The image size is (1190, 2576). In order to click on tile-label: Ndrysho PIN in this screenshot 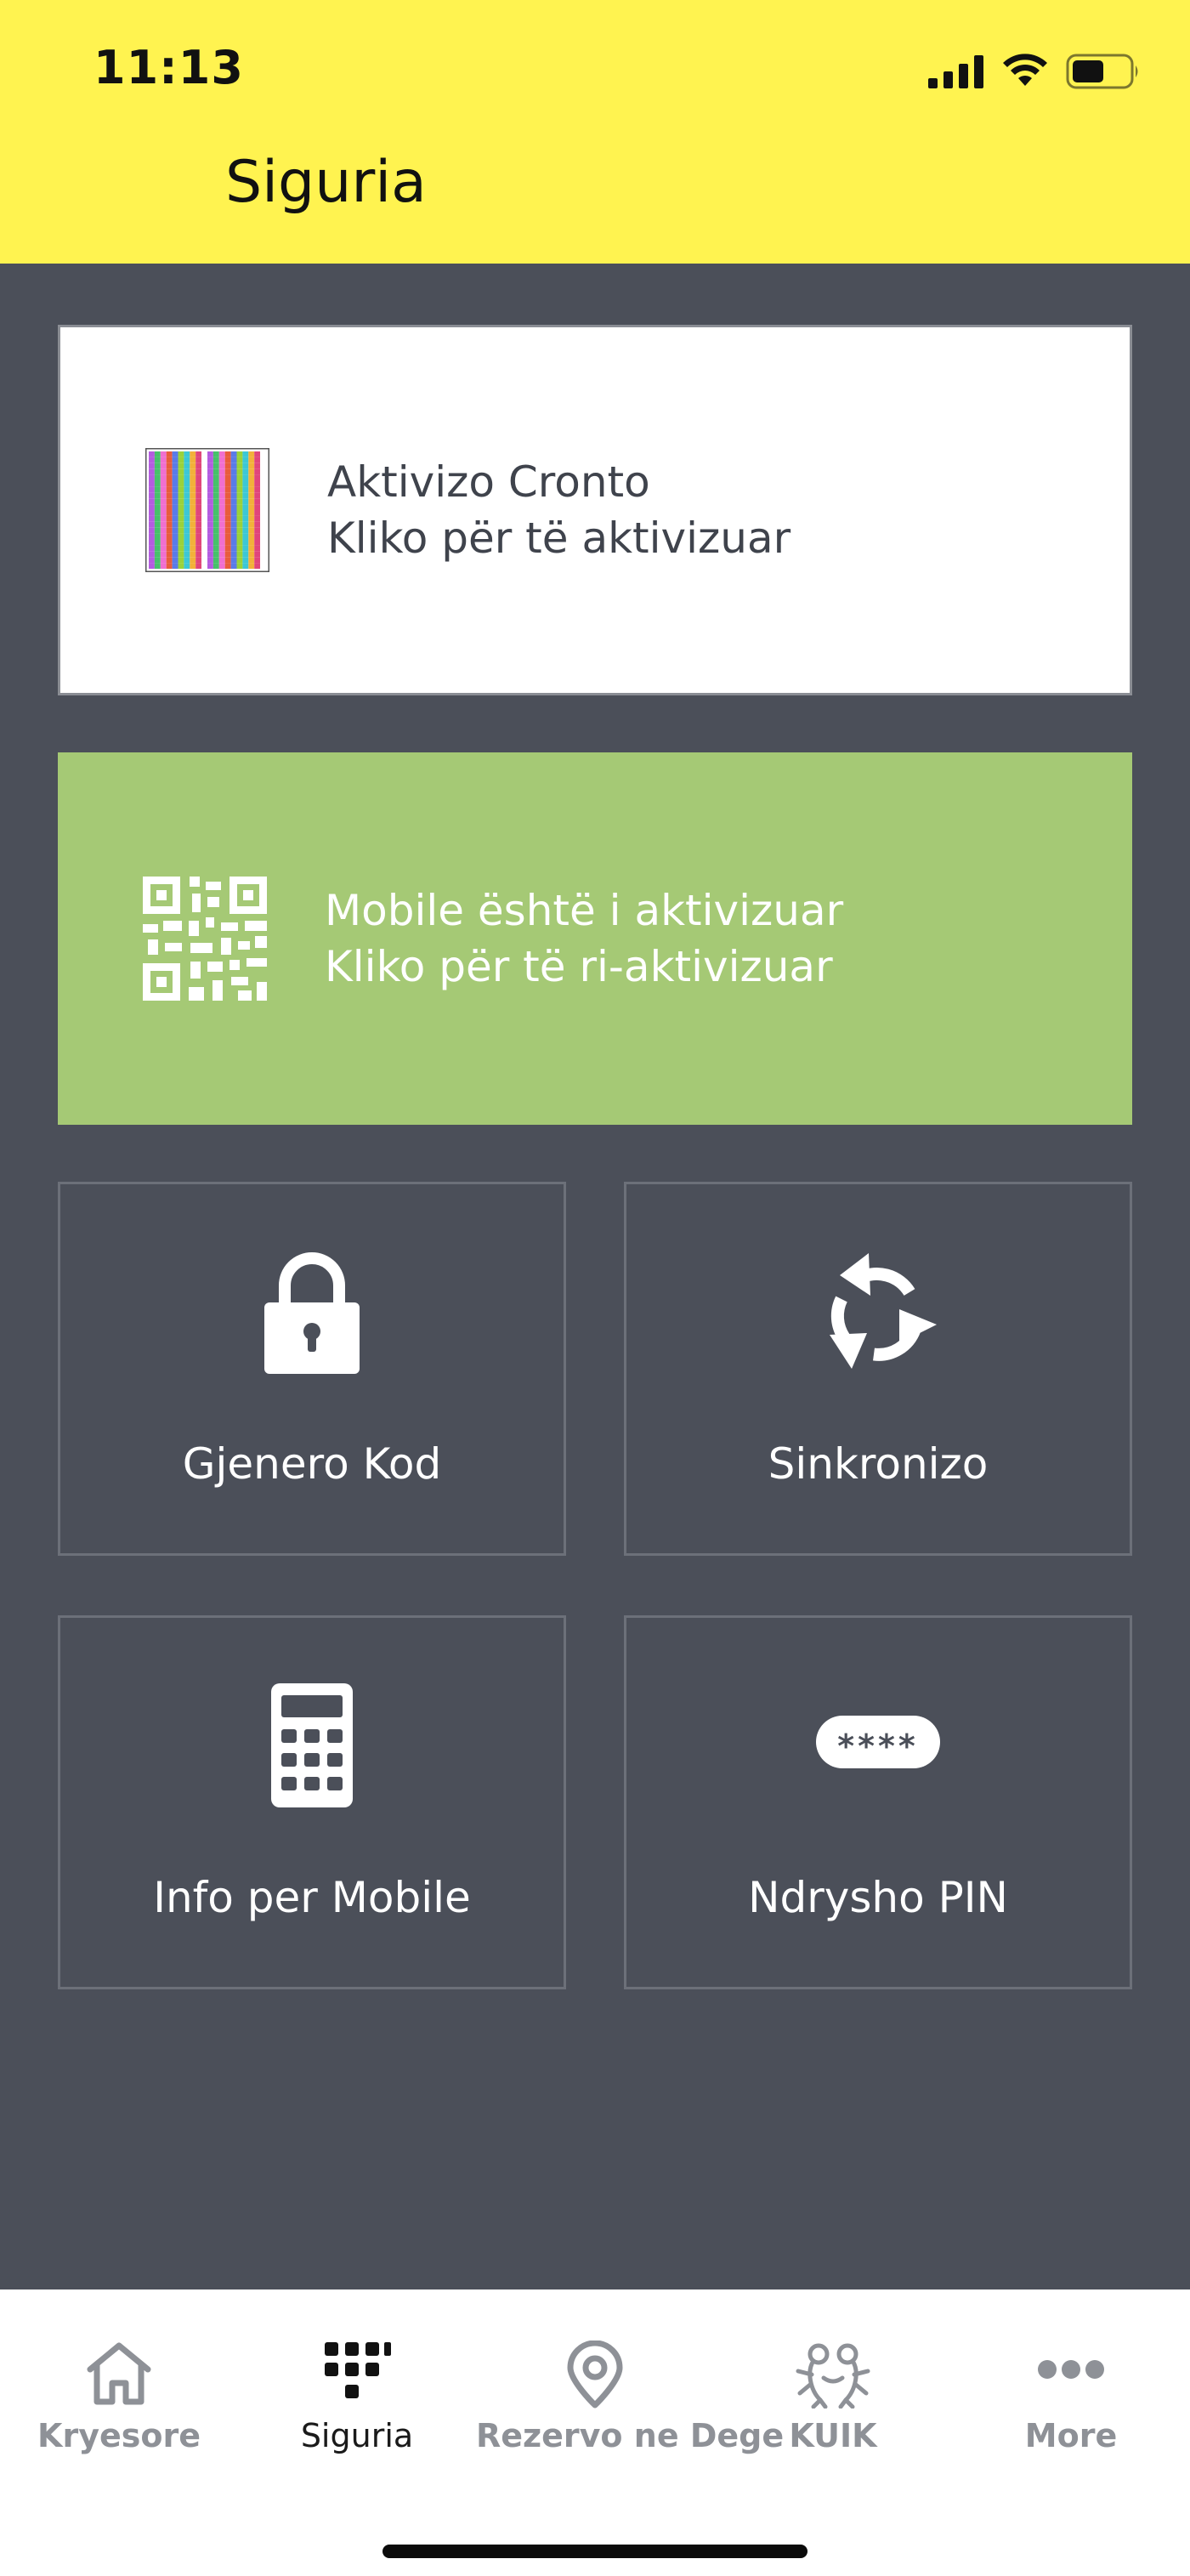, I will do `click(878, 1898)`.